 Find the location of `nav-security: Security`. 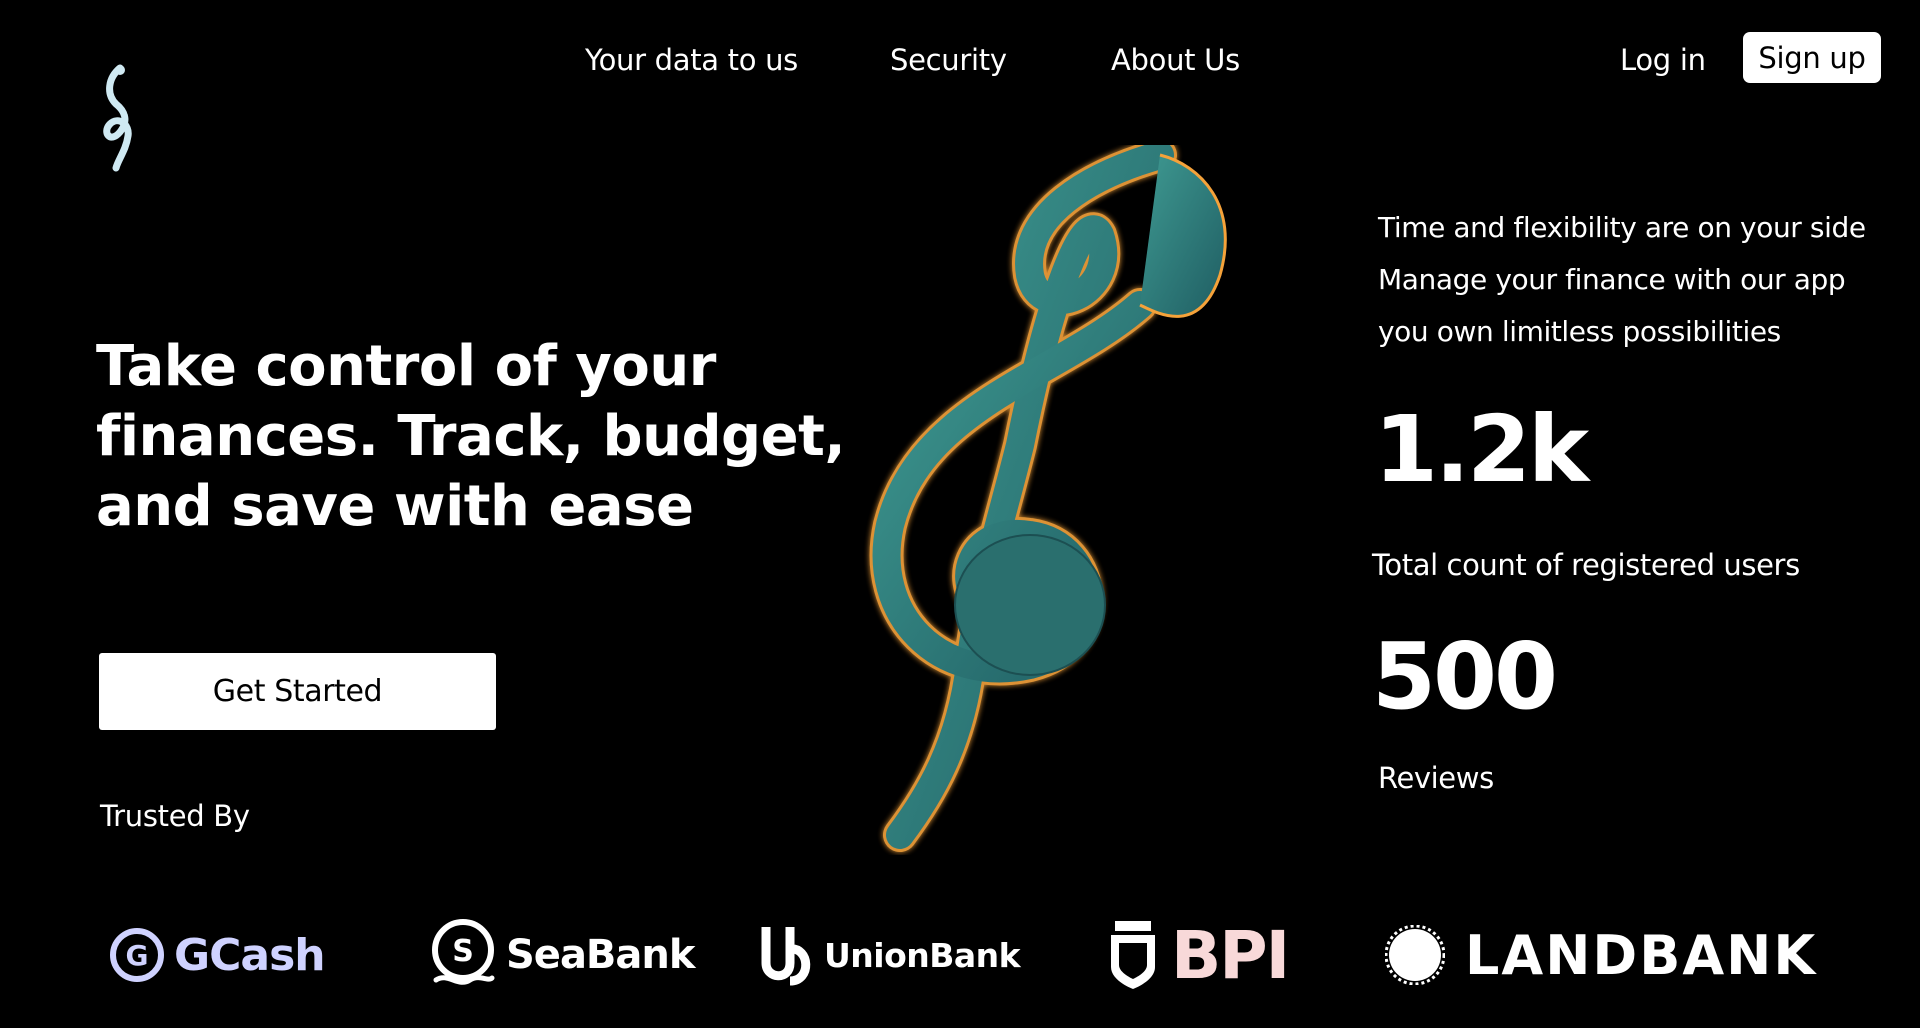

nav-security: Security is located at coordinates (948, 60).